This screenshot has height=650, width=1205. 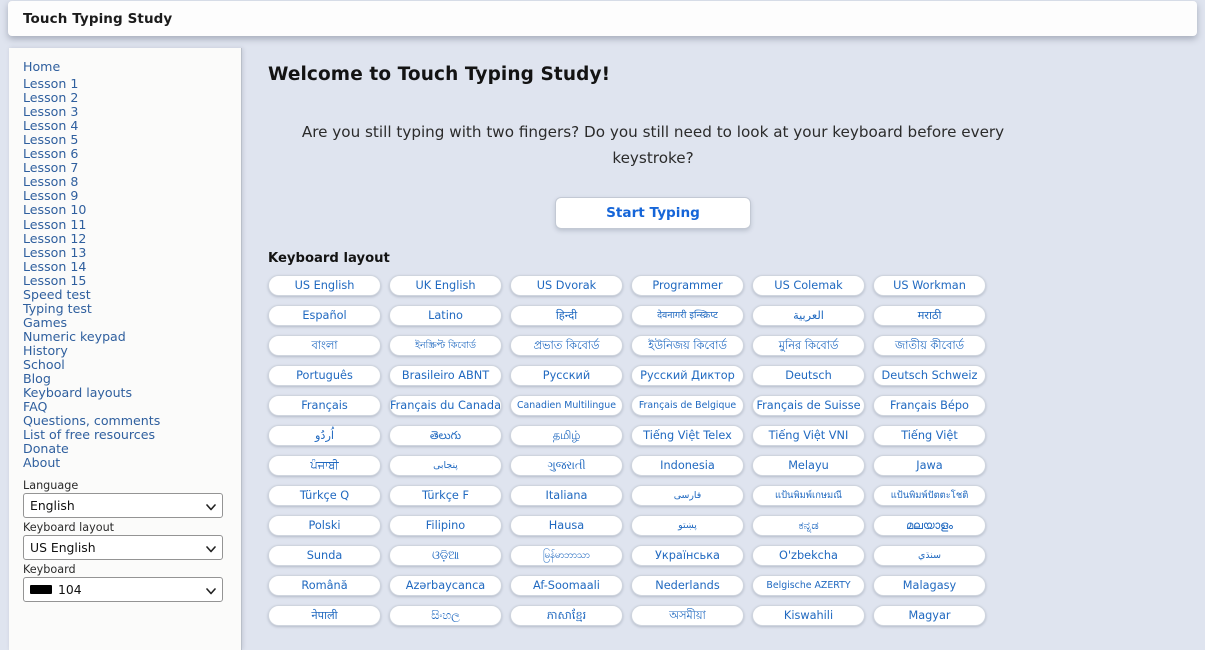 What do you see at coordinates (132, 449) in the screenshot?
I see `sidebar-item-donate: Donate` at bounding box center [132, 449].